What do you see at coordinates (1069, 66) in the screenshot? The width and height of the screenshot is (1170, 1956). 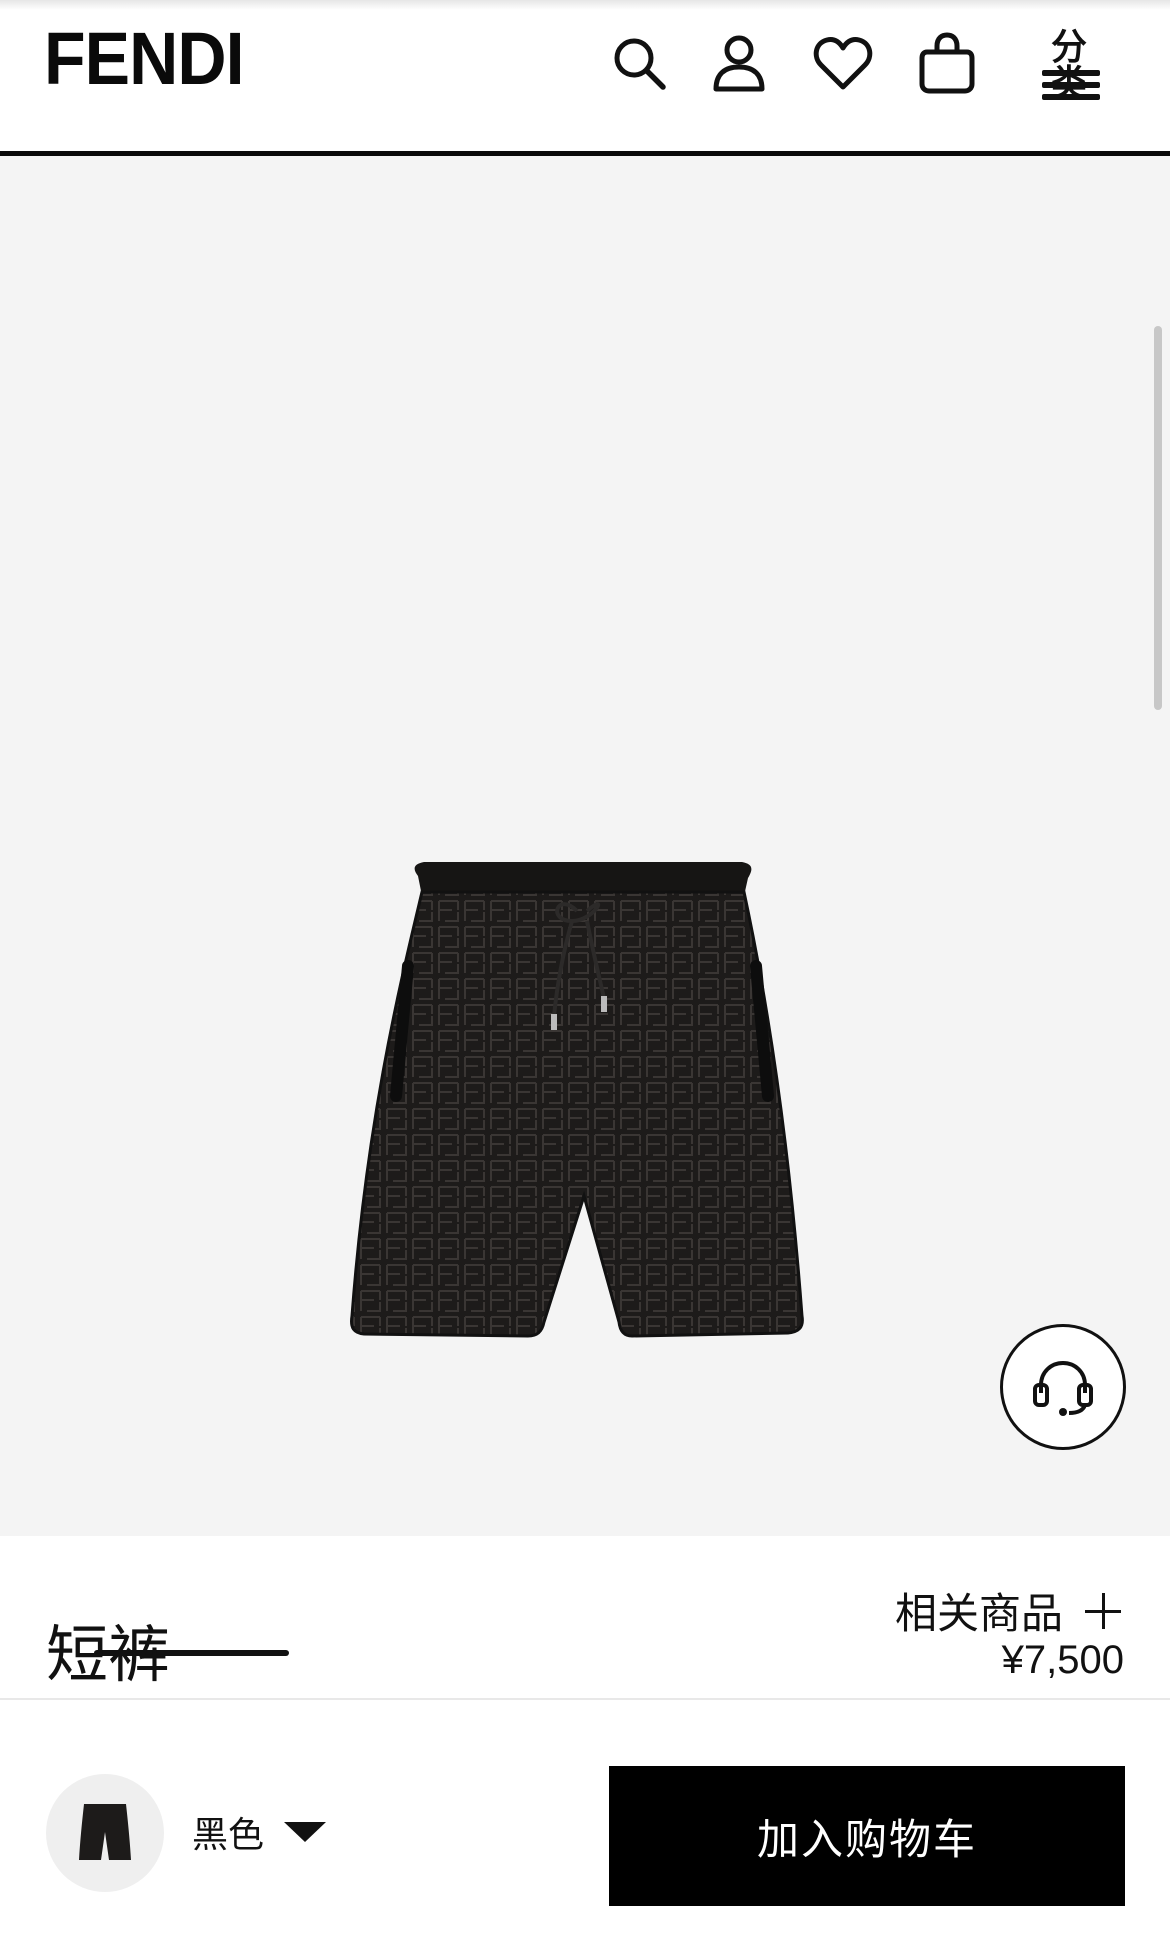 I see `category-menu-button: 分类` at bounding box center [1069, 66].